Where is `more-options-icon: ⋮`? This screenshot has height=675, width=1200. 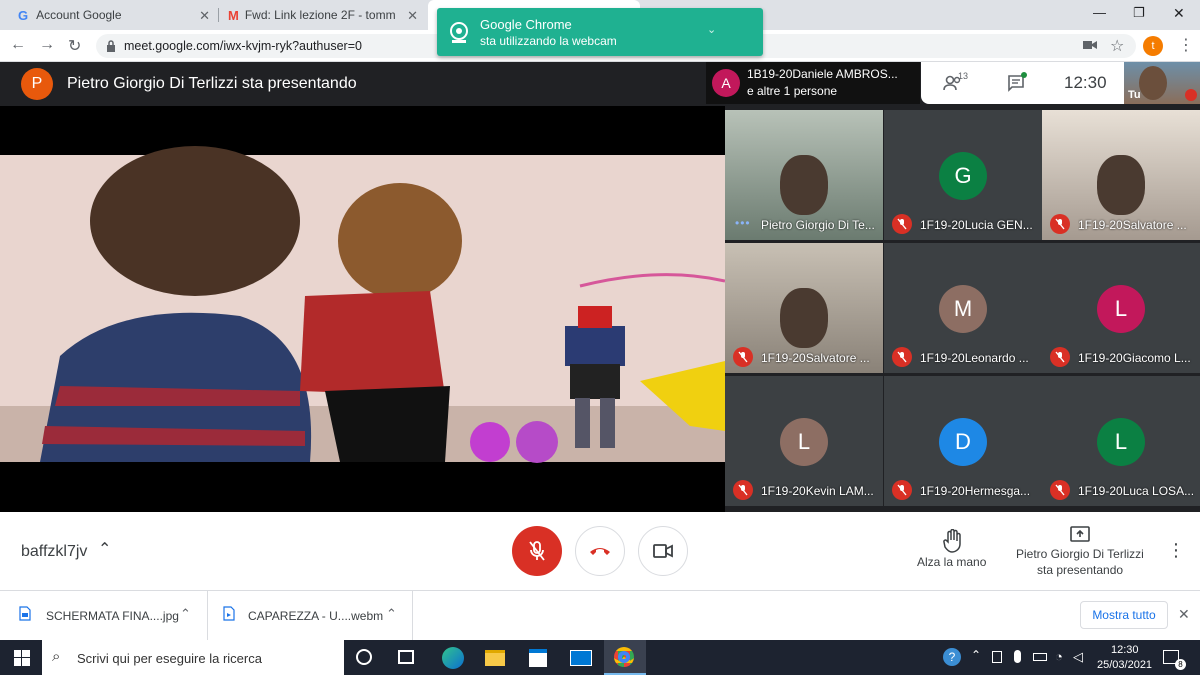 more-options-icon: ⋮ is located at coordinates (1176, 550).